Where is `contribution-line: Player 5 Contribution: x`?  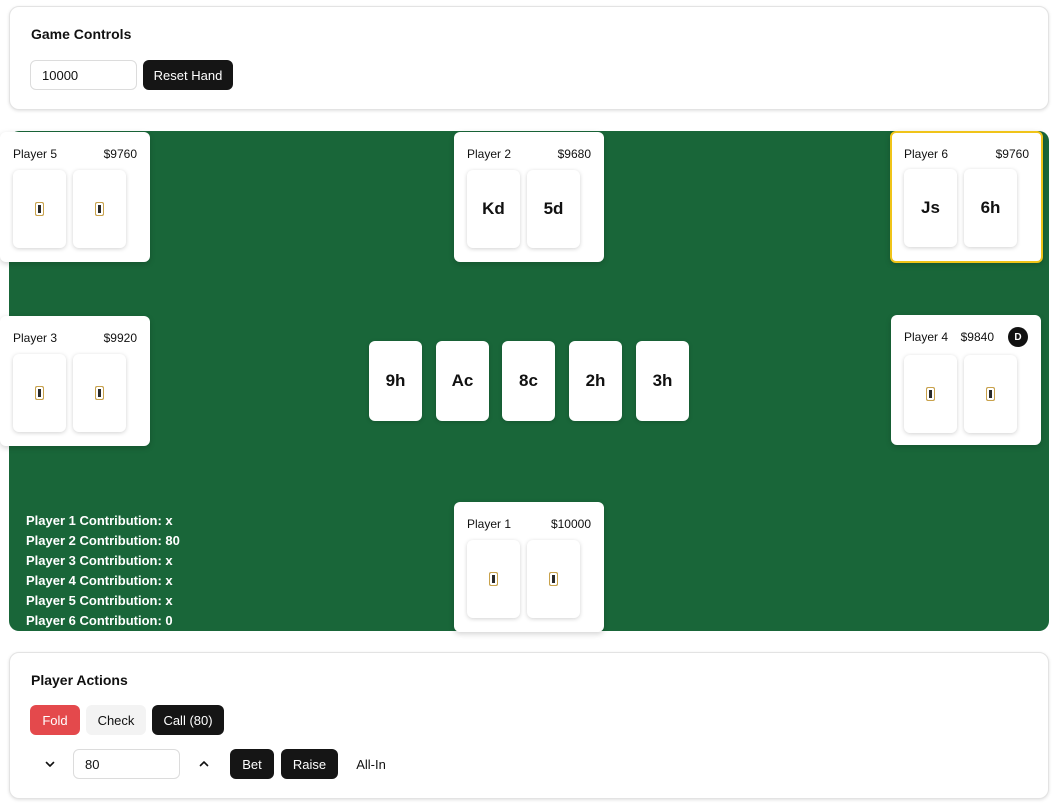
contribution-line: Player 5 Contribution: x is located at coordinates (99, 600).